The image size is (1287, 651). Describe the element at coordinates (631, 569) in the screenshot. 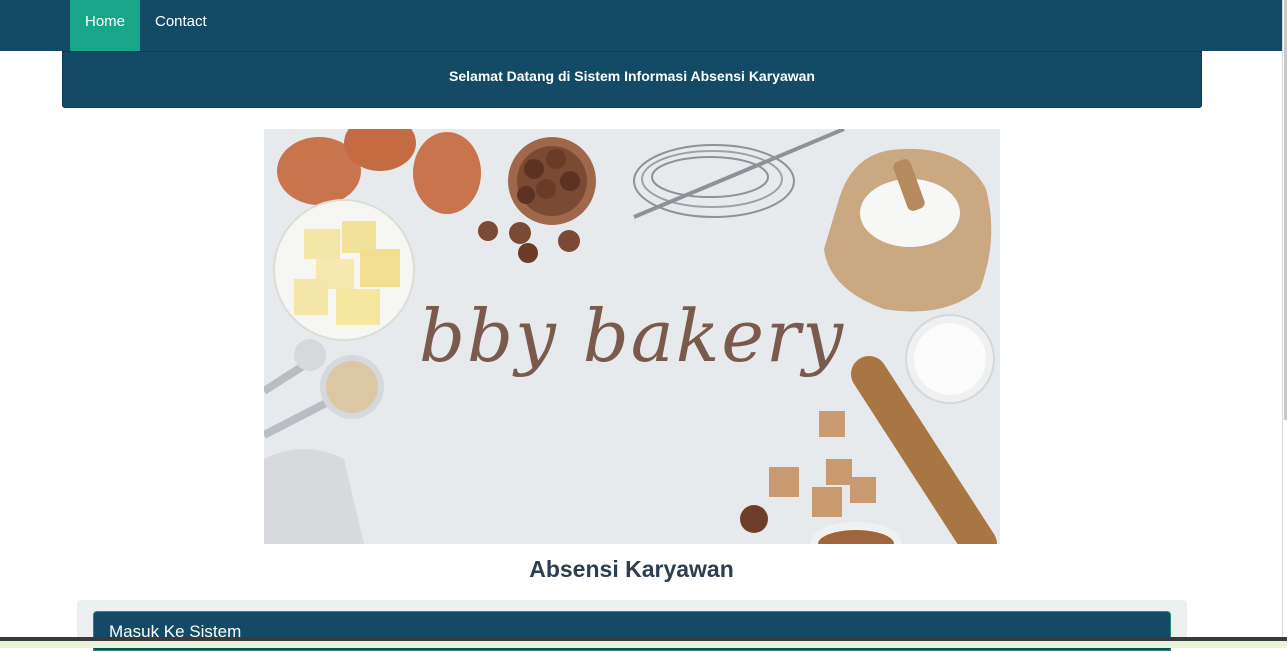

I see `page-title: Absensi Karyawan` at that location.